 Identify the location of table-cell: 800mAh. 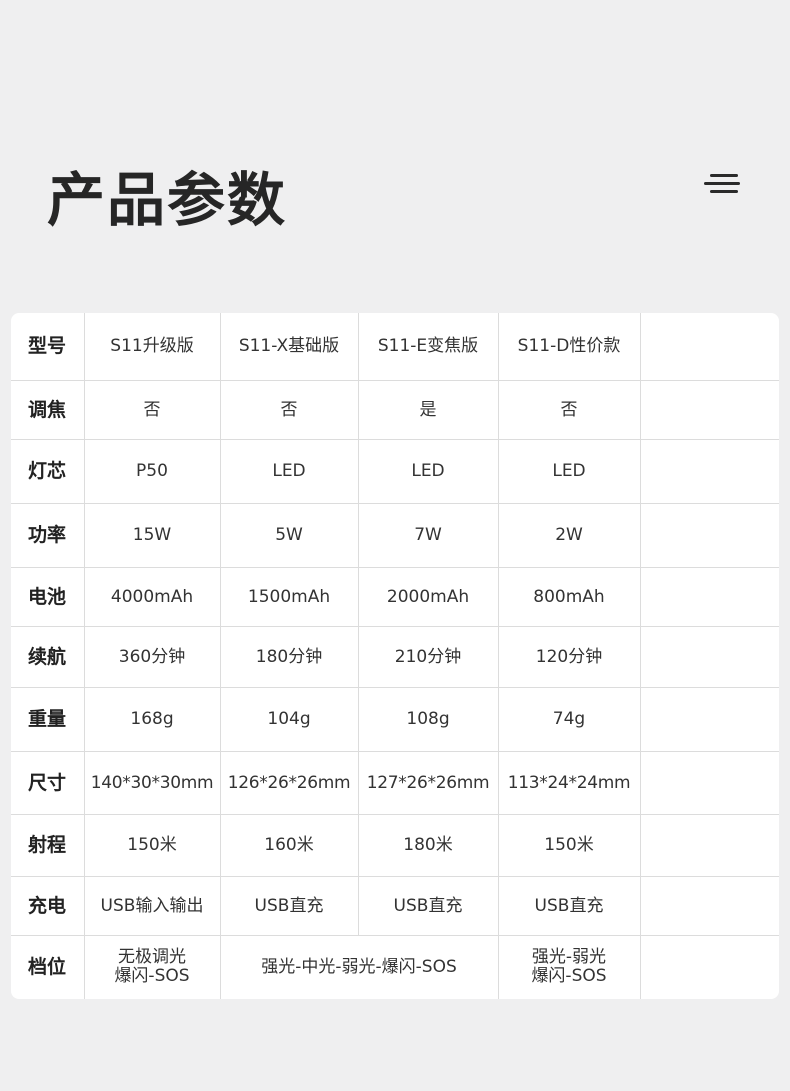
(569, 597).